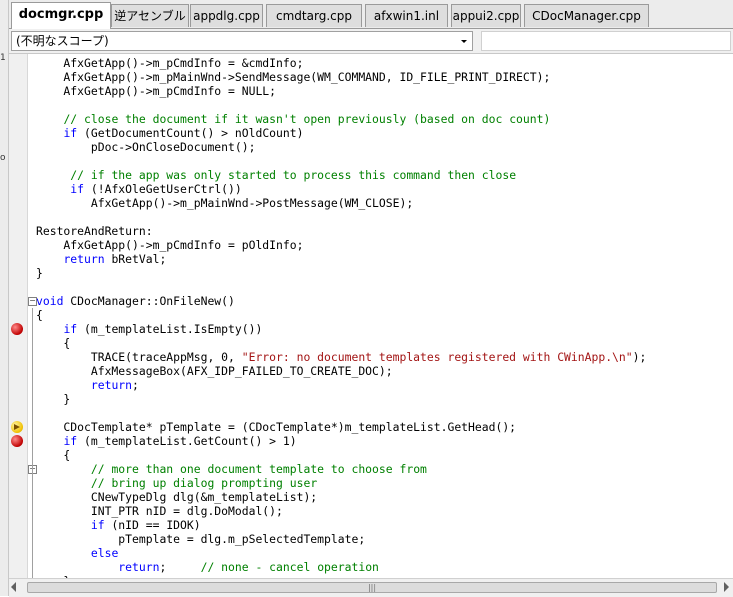  I want to click on indicator-margin, so click(18, 316).